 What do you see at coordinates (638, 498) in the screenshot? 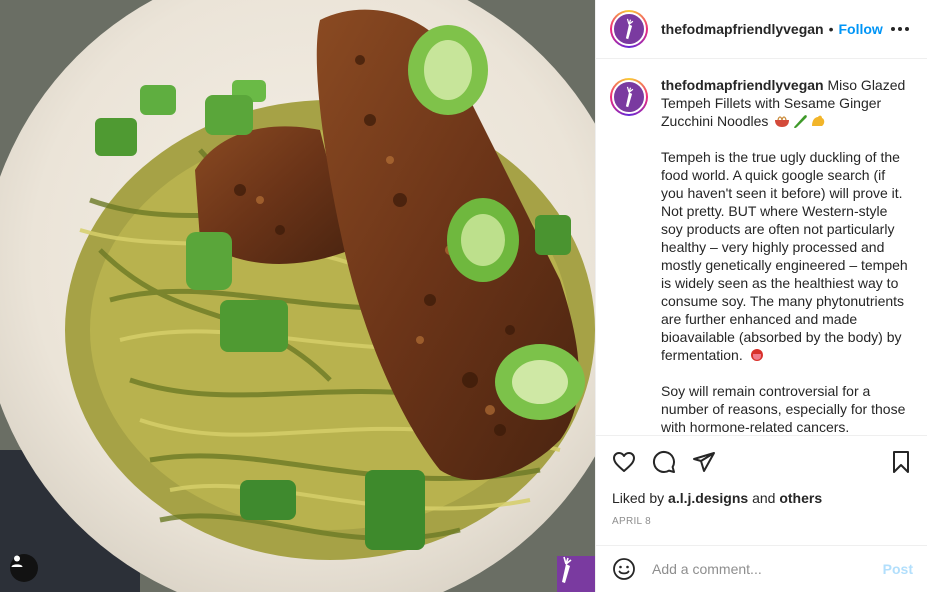
I see `liked-by-label: Liked by` at bounding box center [638, 498].